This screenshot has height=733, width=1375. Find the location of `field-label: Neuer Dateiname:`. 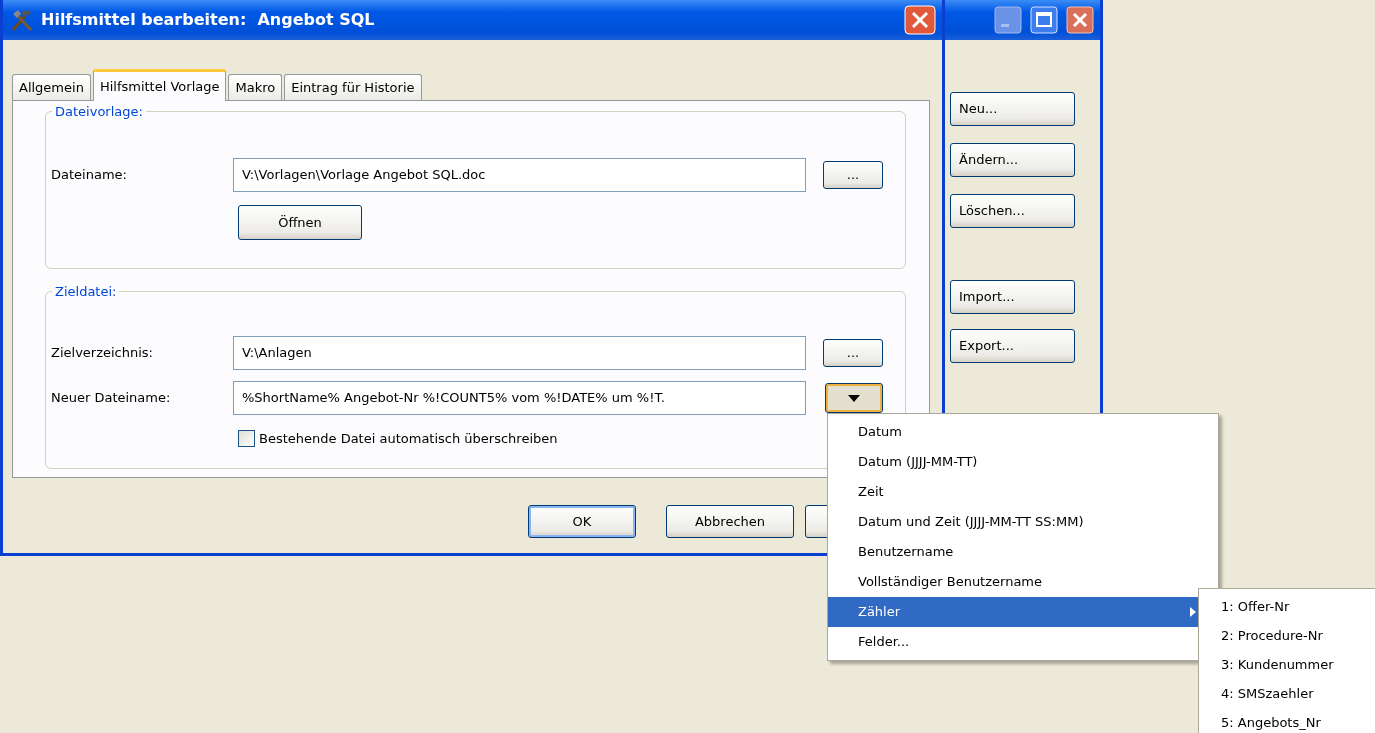

field-label: Neuer Dateiname: is located at coordinates (111, 398).